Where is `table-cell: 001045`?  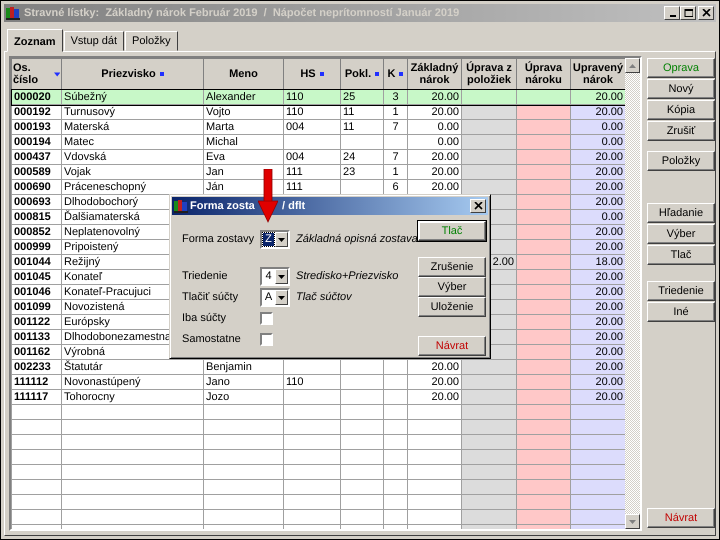
table-cell: 001045 is located at coordinates (37, 277).